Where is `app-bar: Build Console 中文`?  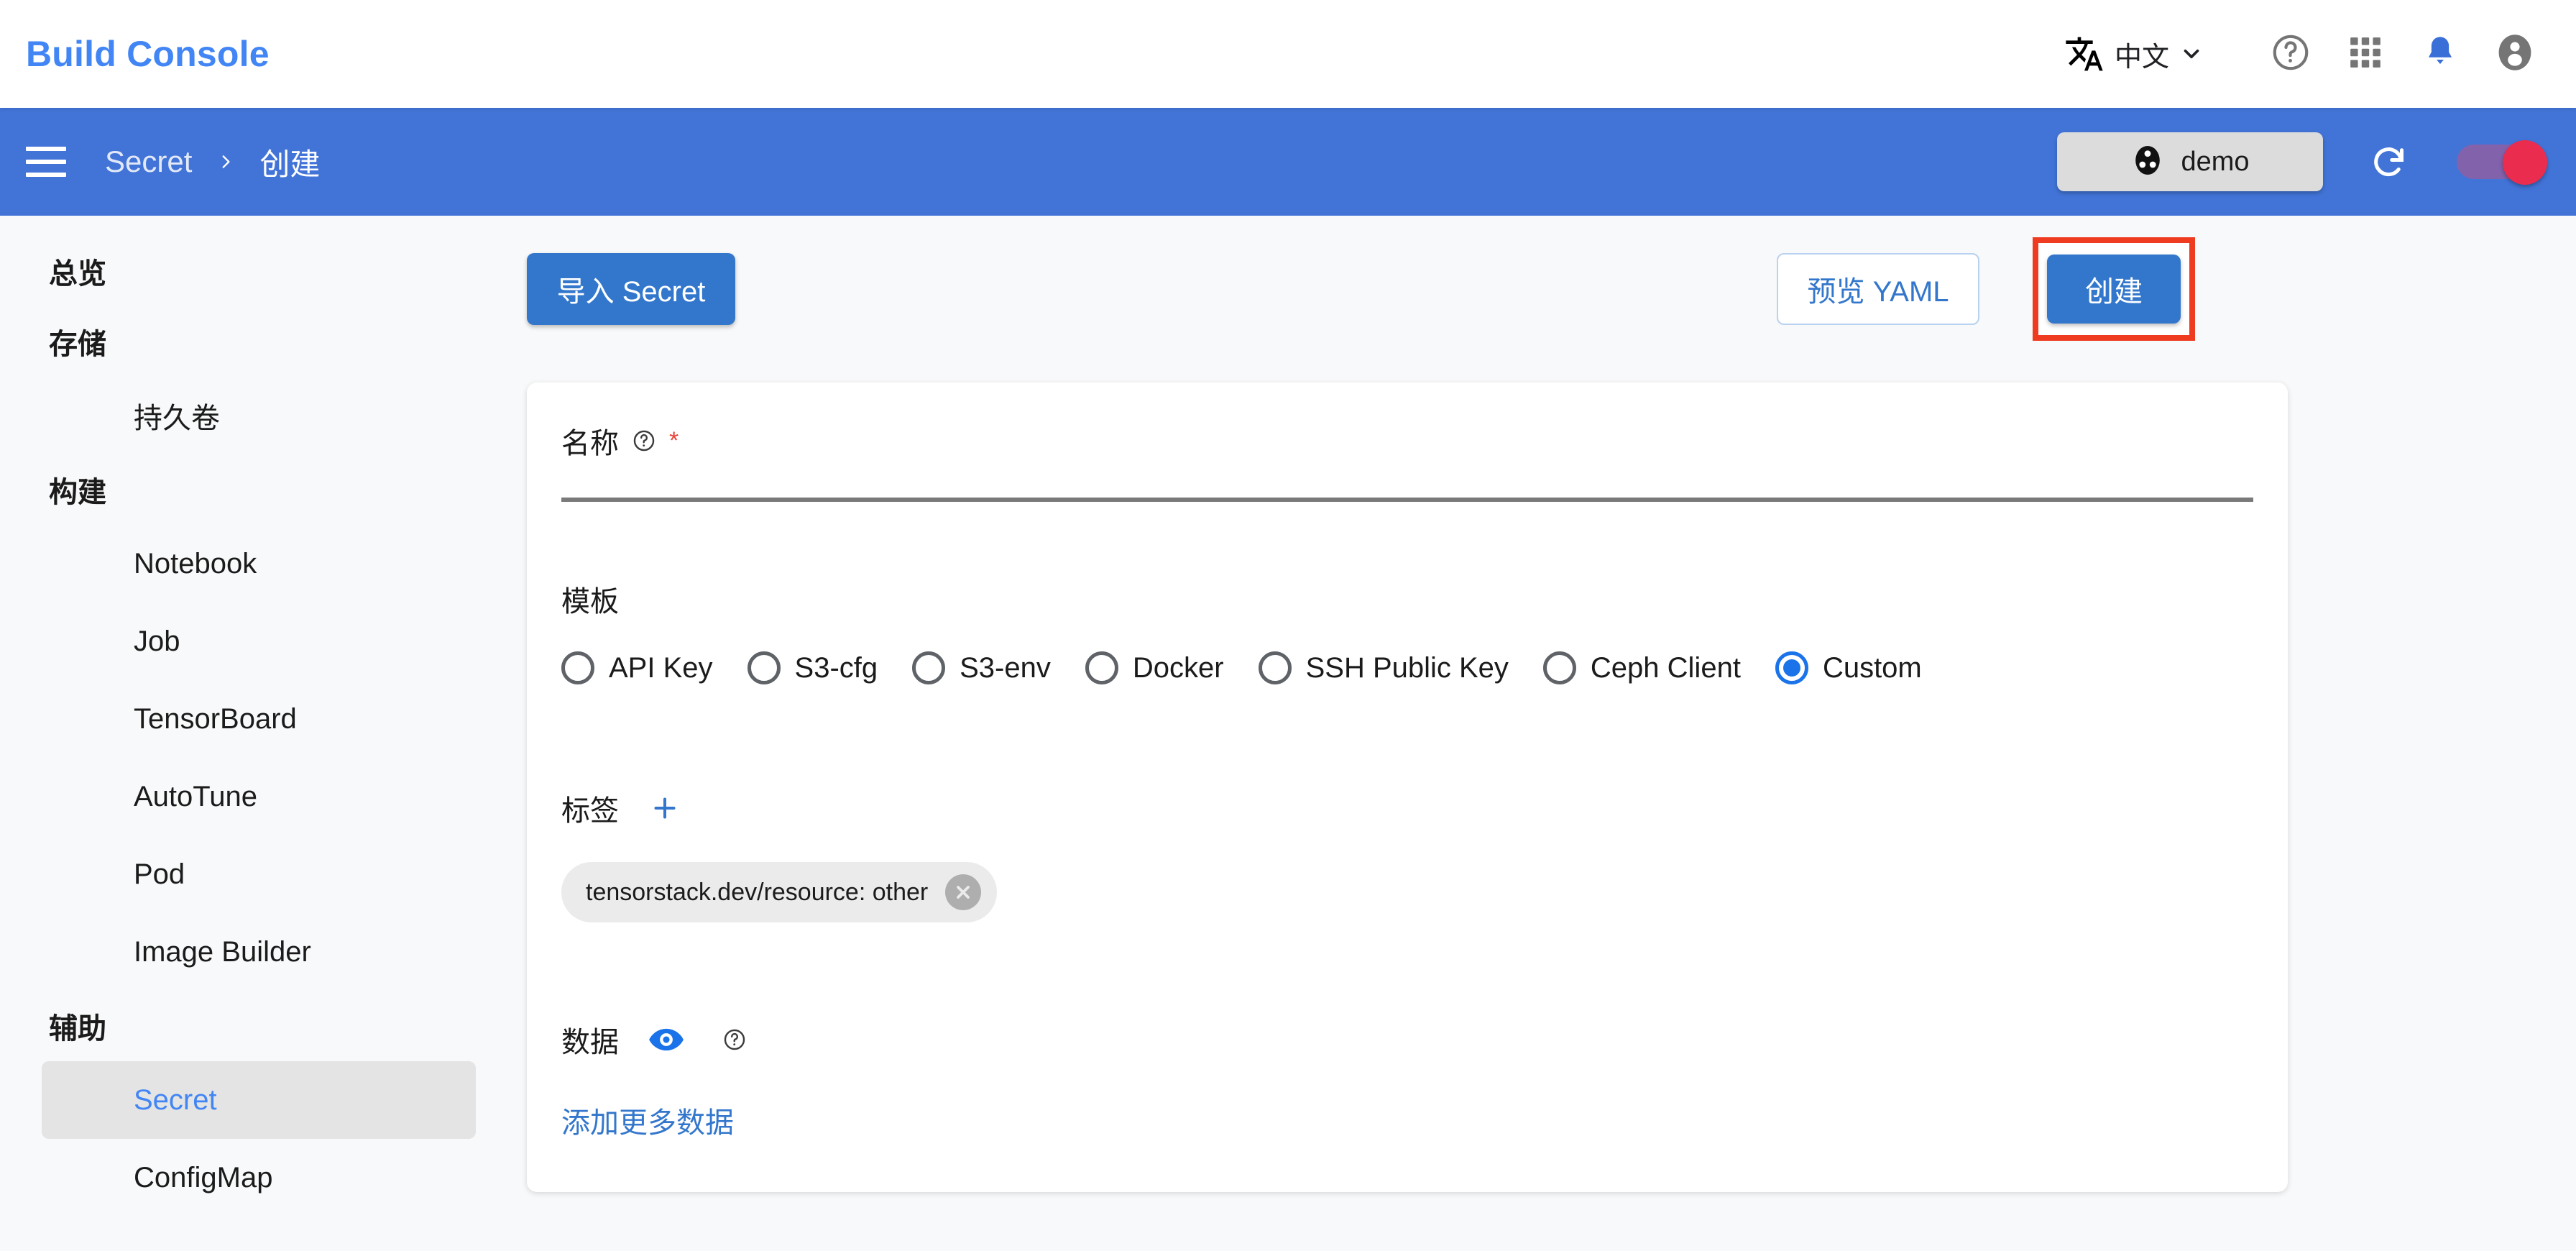
app-bar: Build Console 中文 is located at coordinates (1288, 54).